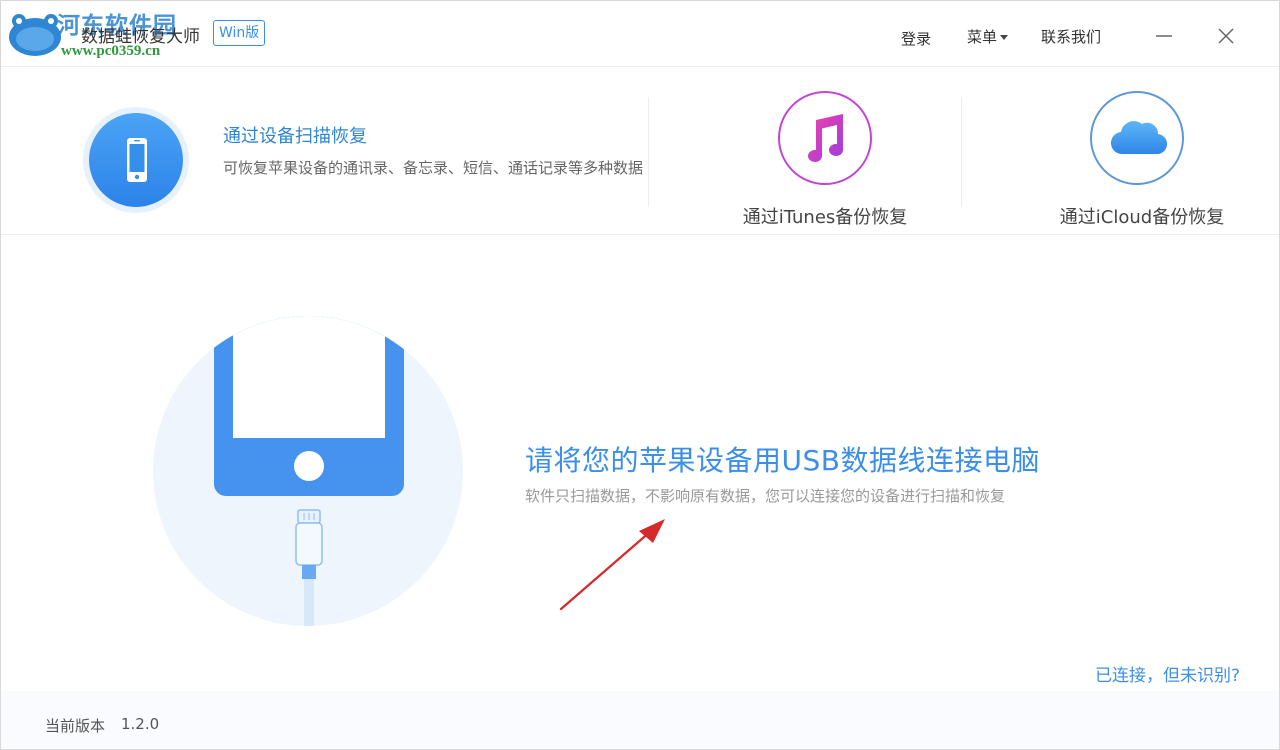  I want to click on scan-mode-title: 通过设备扫描恢复, so click(295, 136).